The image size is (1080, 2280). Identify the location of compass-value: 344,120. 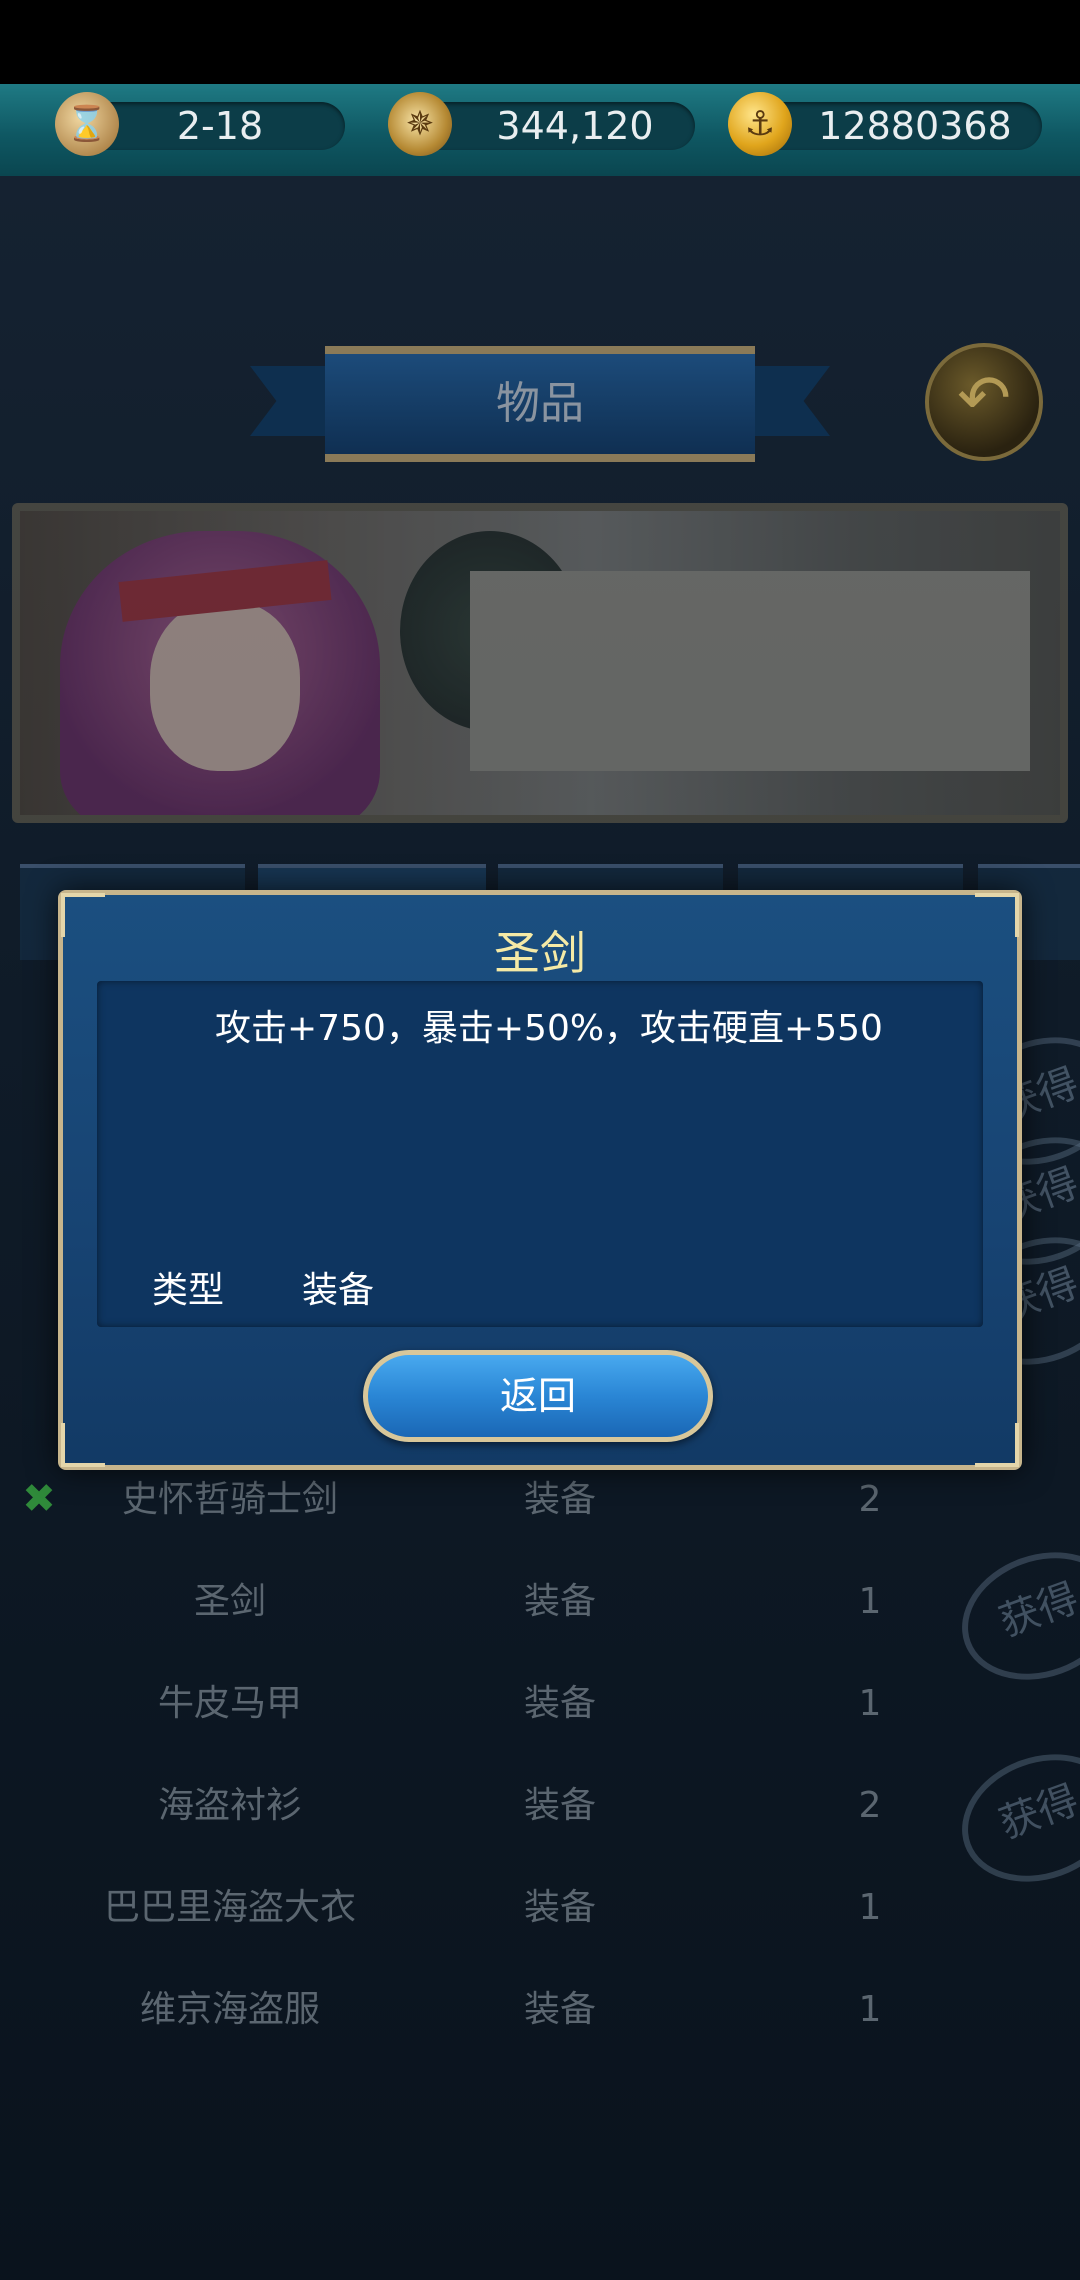
(575, 126).